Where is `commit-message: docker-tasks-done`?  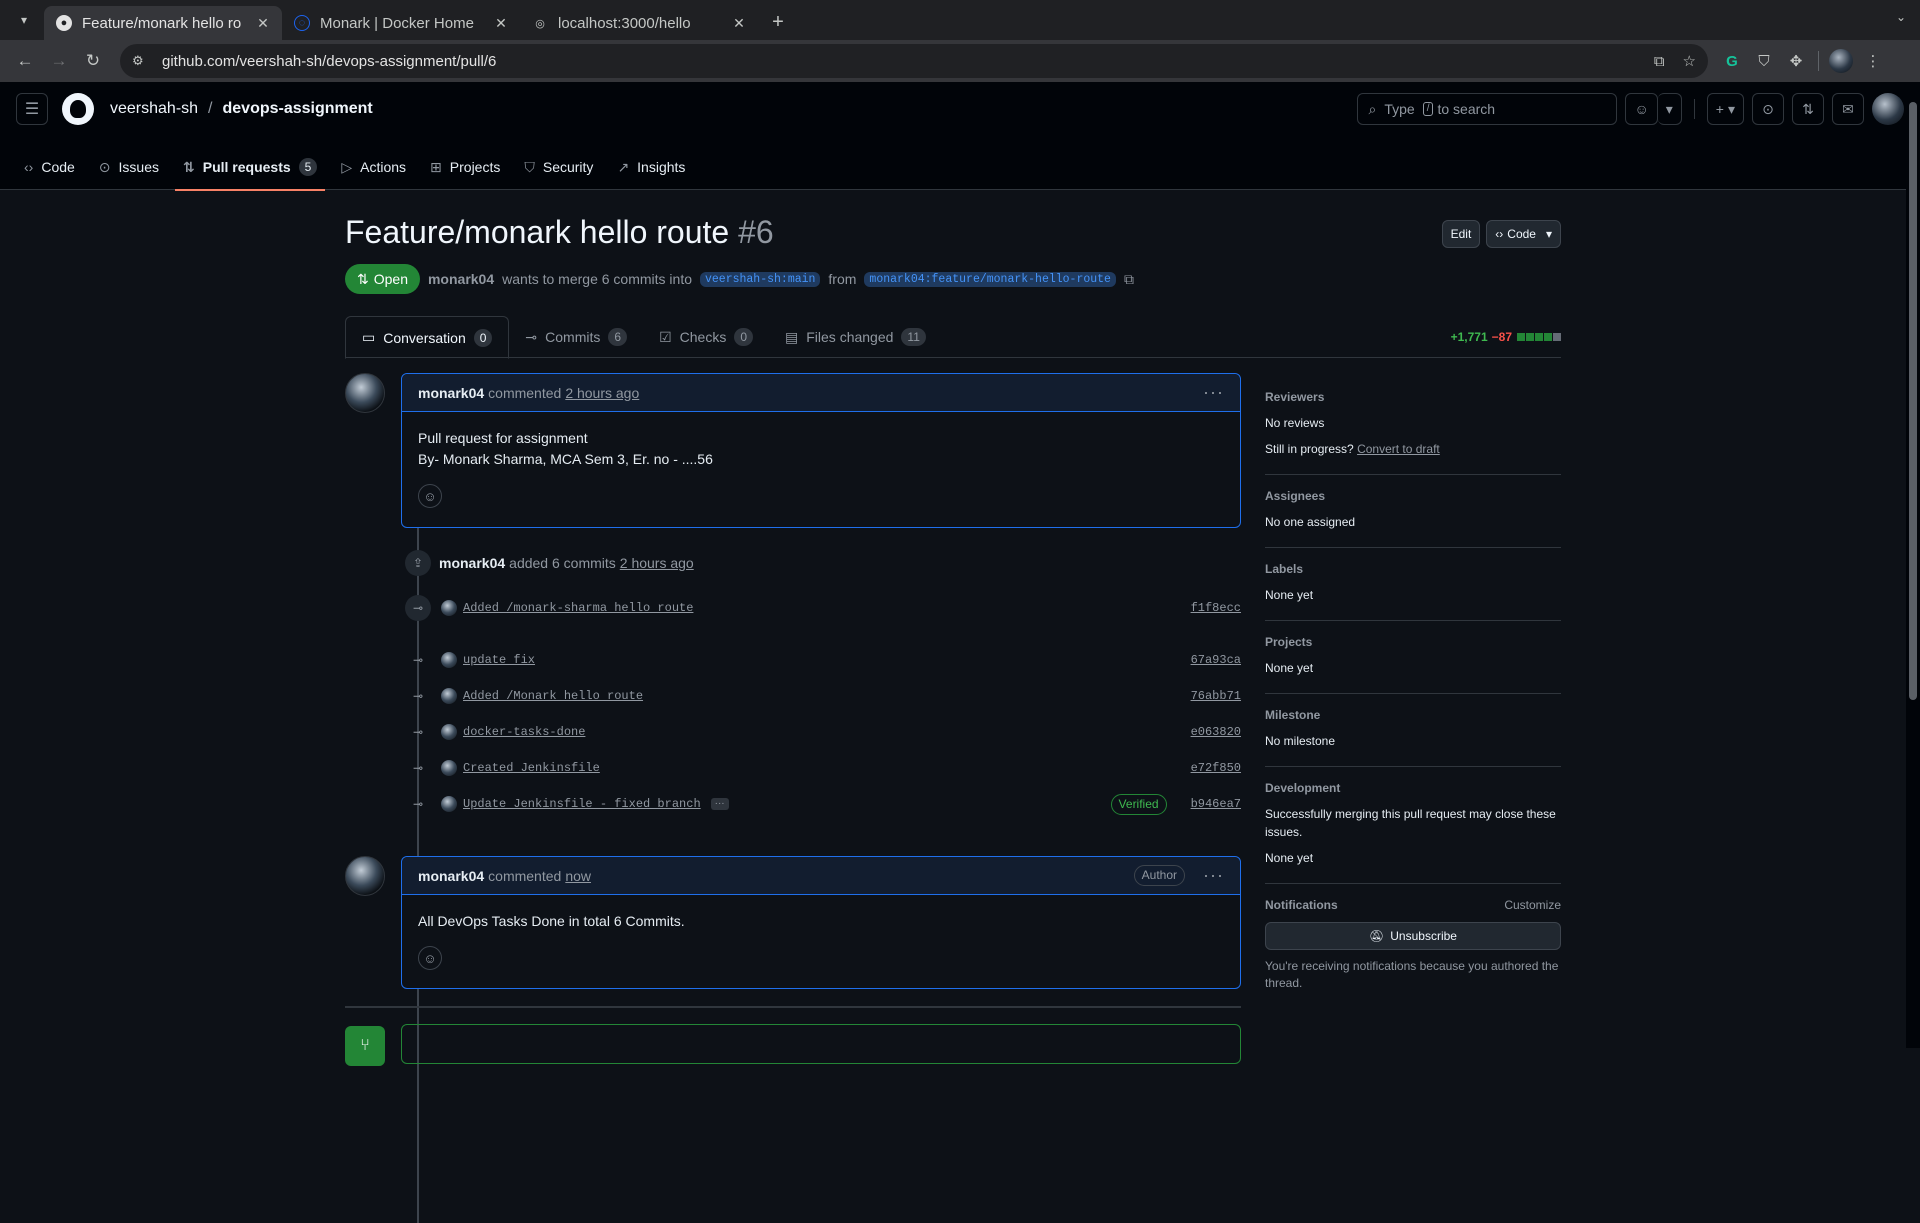 commit-message: docker-tasks-done is located at coordinates (524, 732).